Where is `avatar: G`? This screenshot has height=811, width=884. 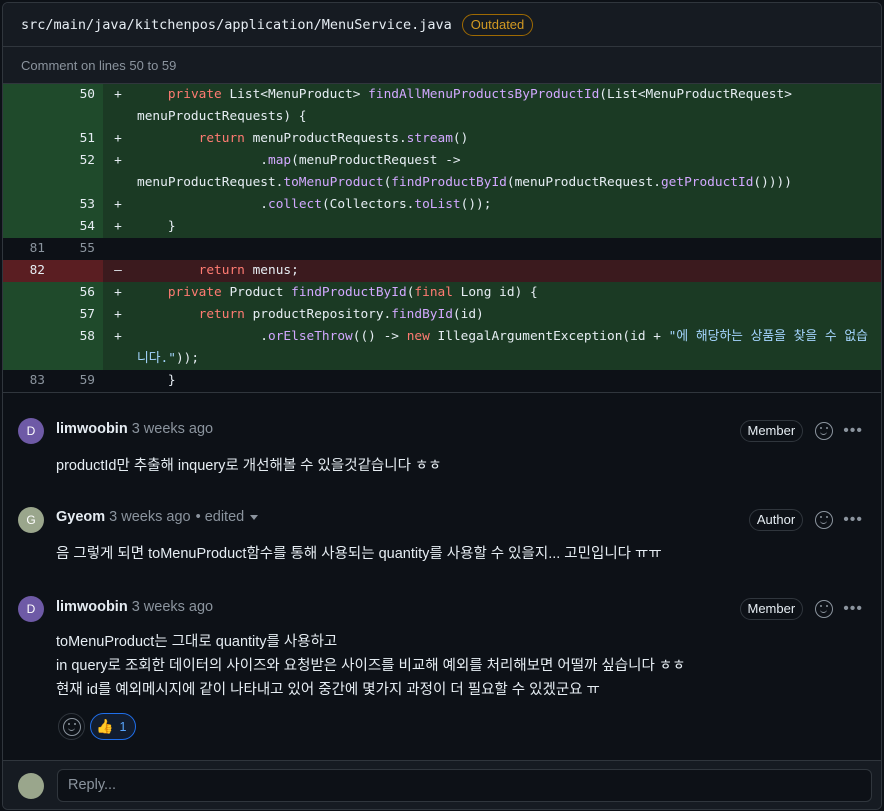
avatar: G is located at coordinates (31, 520).